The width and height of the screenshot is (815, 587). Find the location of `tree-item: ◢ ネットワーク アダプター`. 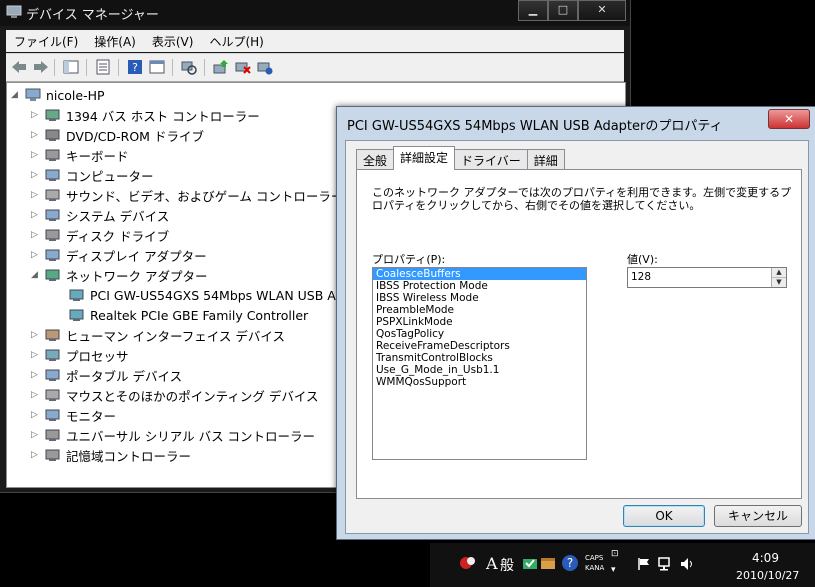

tree-item: ◢ ネットワーク アダプター is located at coordinates (119, 275).